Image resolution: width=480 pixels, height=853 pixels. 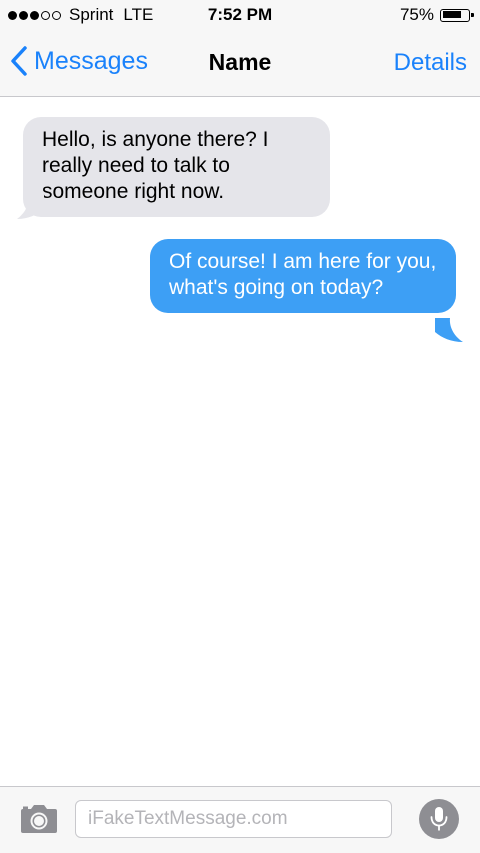 I want to click on battery-percent: 75%, so click(x=416, y=14).